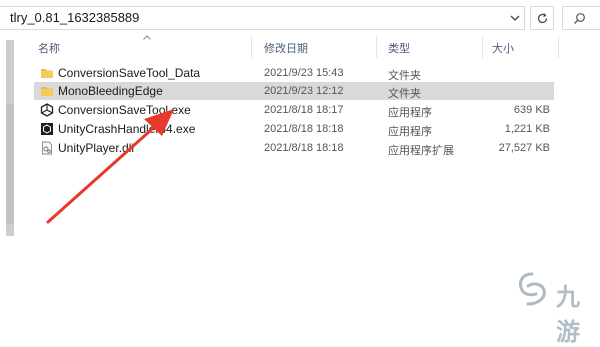 This screenshot has height=347, width=600. Describe the element at coordinates (568, 315) in the screenshot. I see `watermark-text: 九游` at that location.